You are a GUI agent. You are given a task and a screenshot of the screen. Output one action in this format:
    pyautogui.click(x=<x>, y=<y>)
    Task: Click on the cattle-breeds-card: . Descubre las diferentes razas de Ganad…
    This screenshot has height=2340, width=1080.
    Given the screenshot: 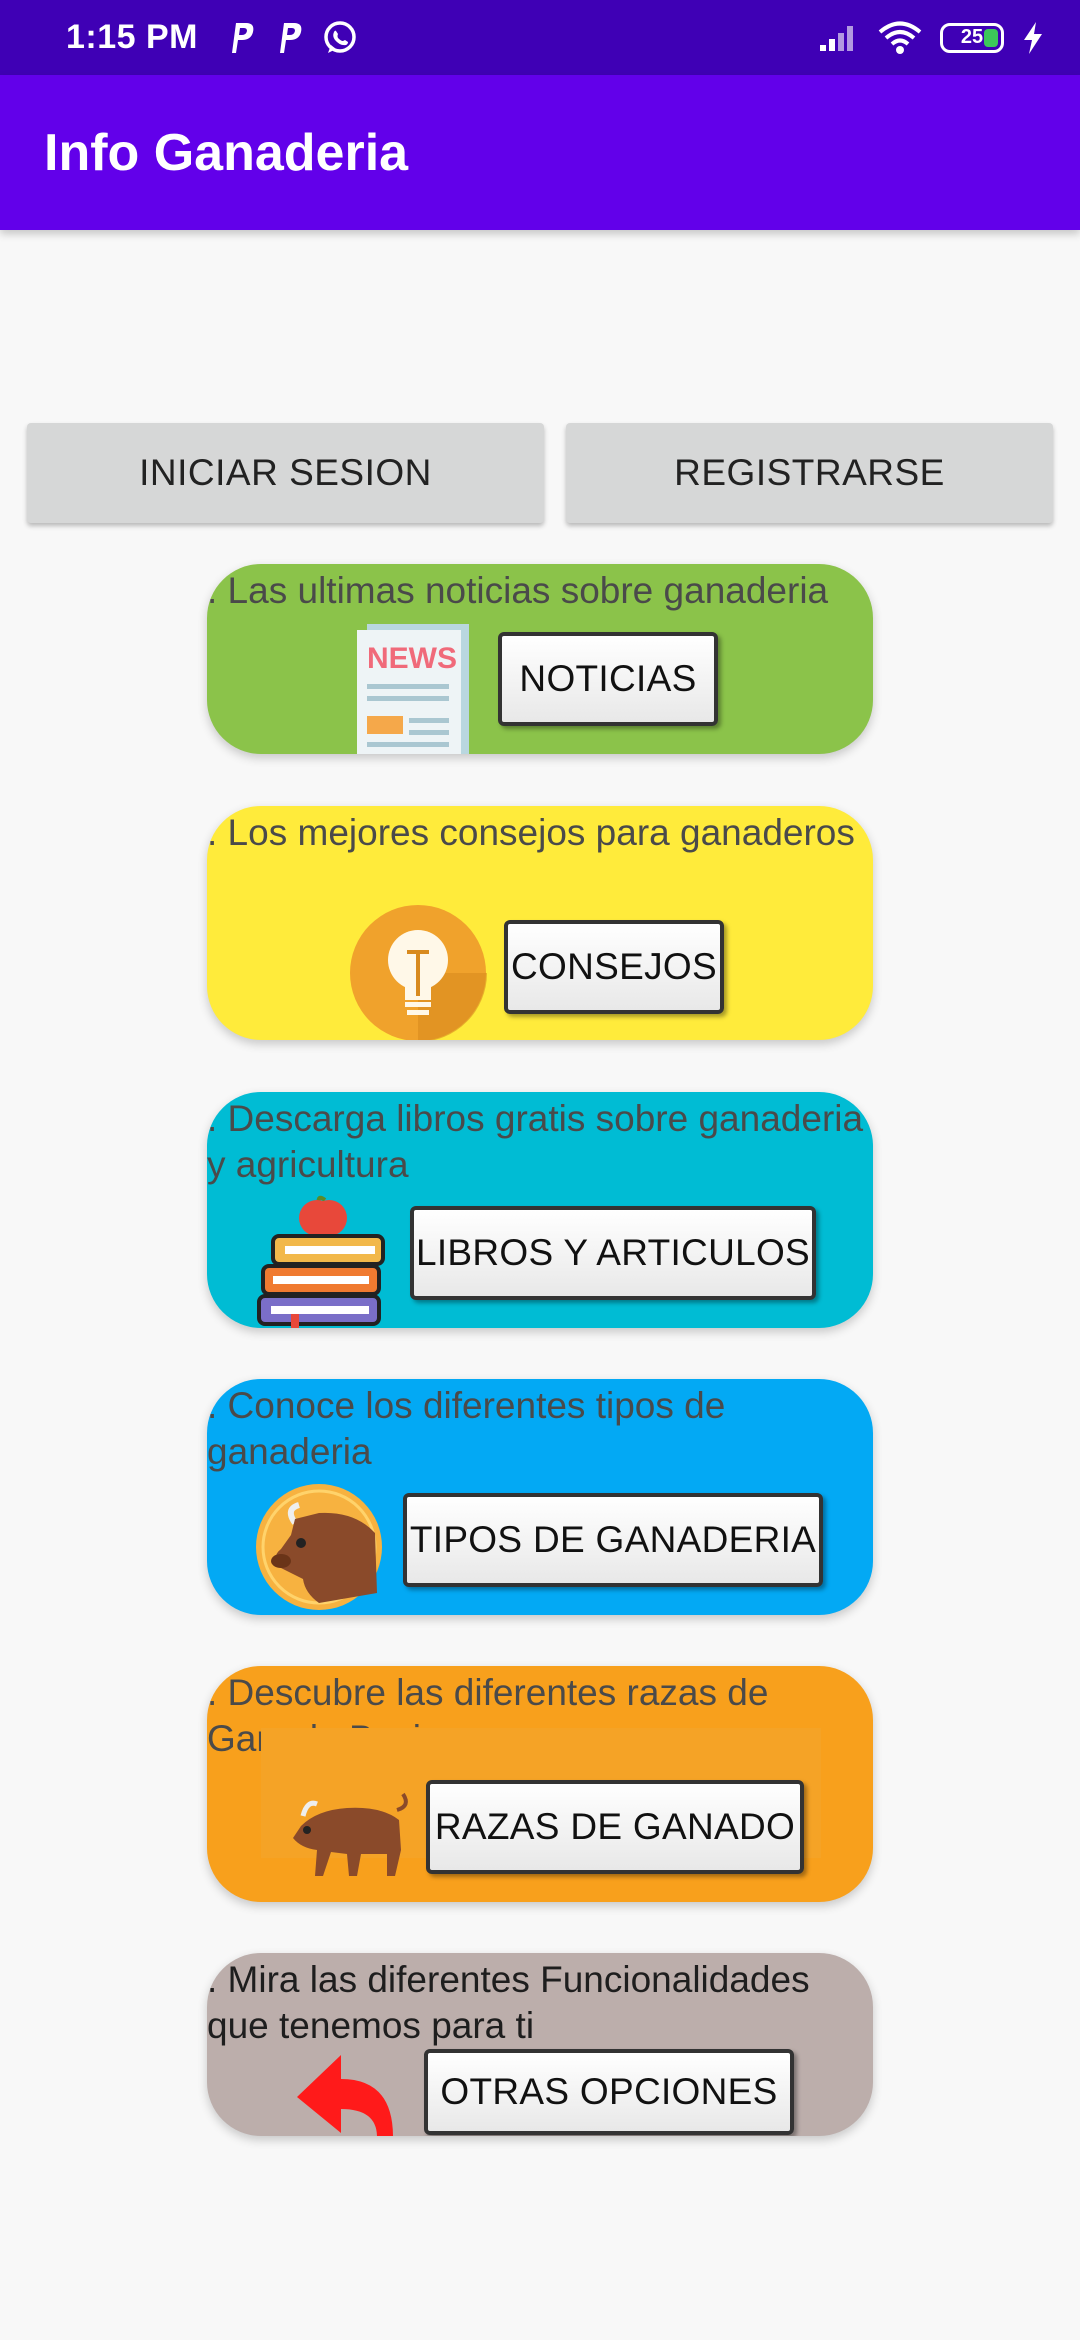 What is the action you would take?
    pyautogui.click(x=540, y=1784)
    